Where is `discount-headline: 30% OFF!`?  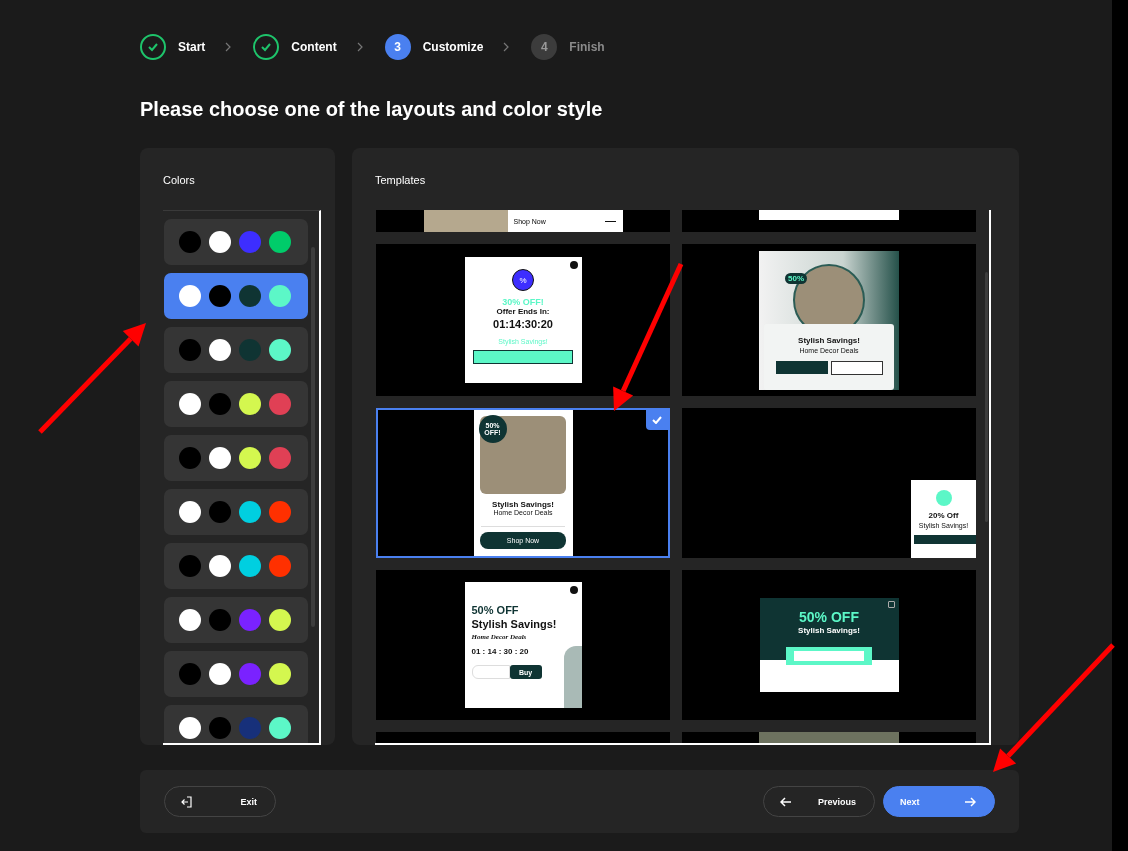
discount-headline: 30% OFF! is located at coordinates (523, 302).